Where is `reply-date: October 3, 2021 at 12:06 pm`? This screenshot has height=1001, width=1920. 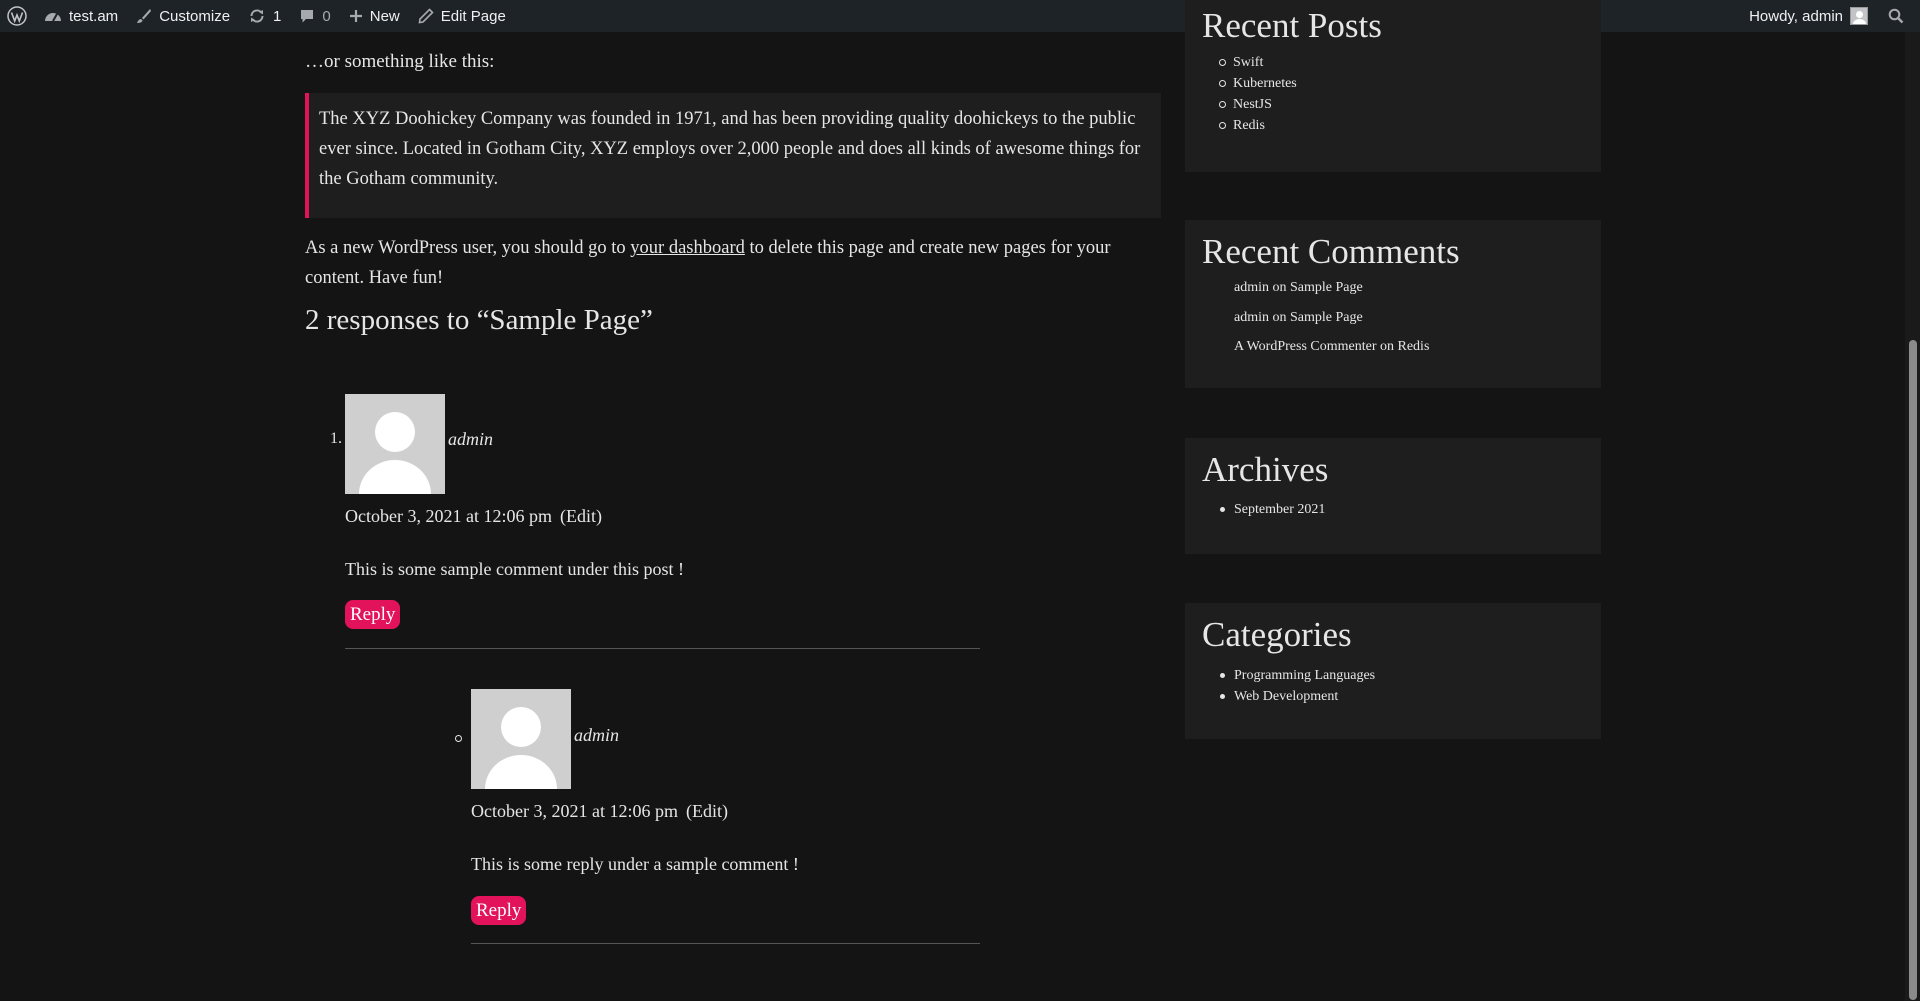
reply-date: October 3, 2021 at 12:06 pm is located at coordinates (574, 811).